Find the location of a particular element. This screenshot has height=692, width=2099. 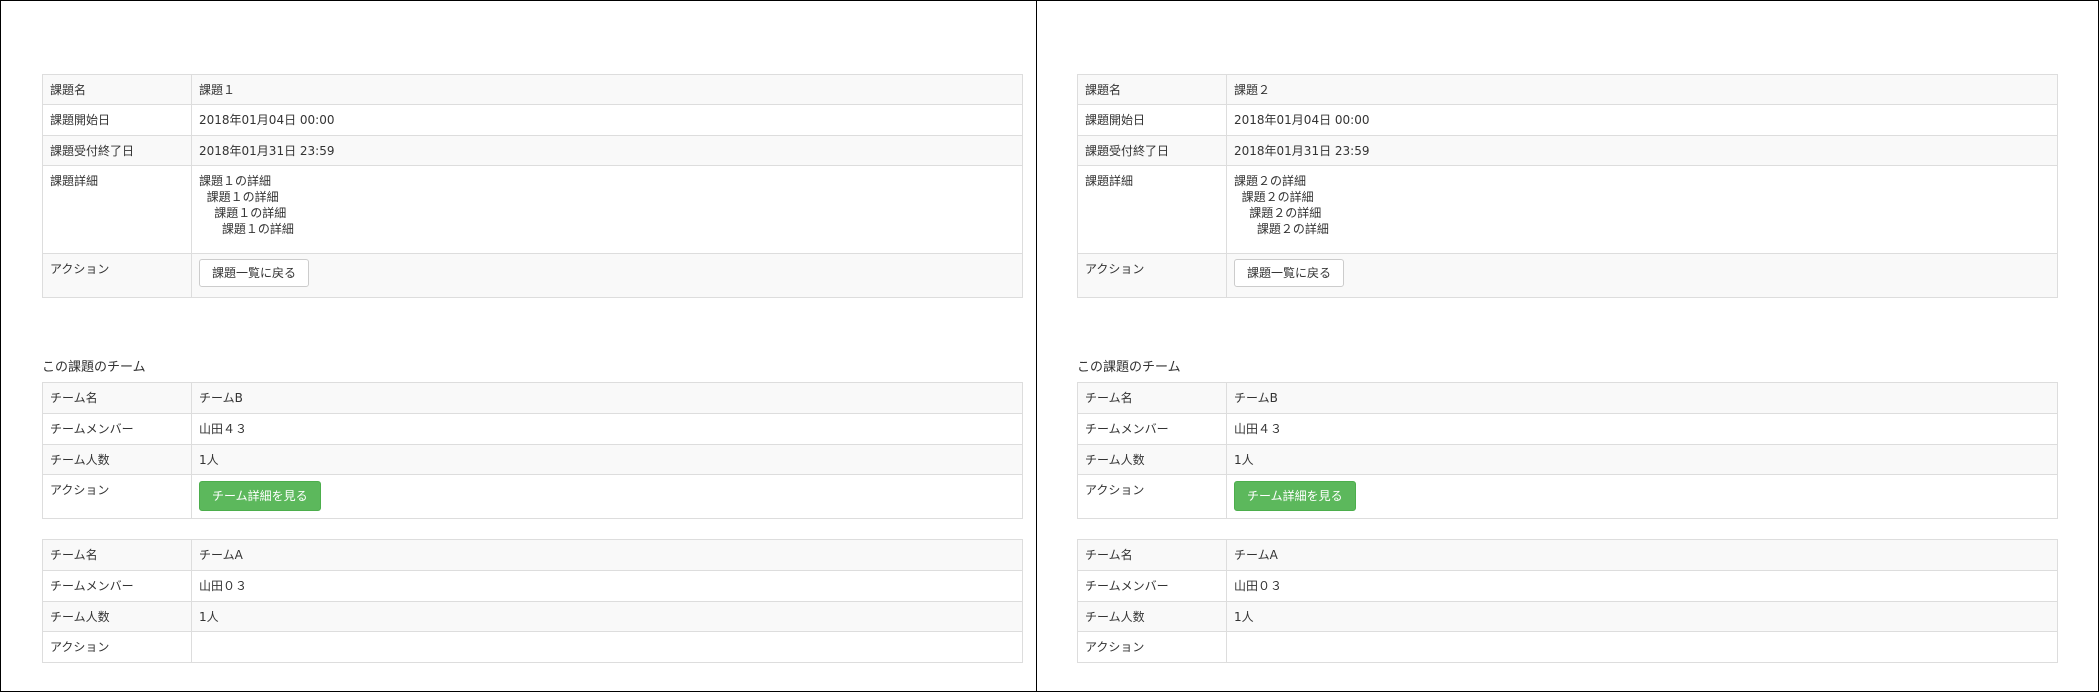

task-name-row: 課題名 課題２ is located at coordinates (1567, 89).